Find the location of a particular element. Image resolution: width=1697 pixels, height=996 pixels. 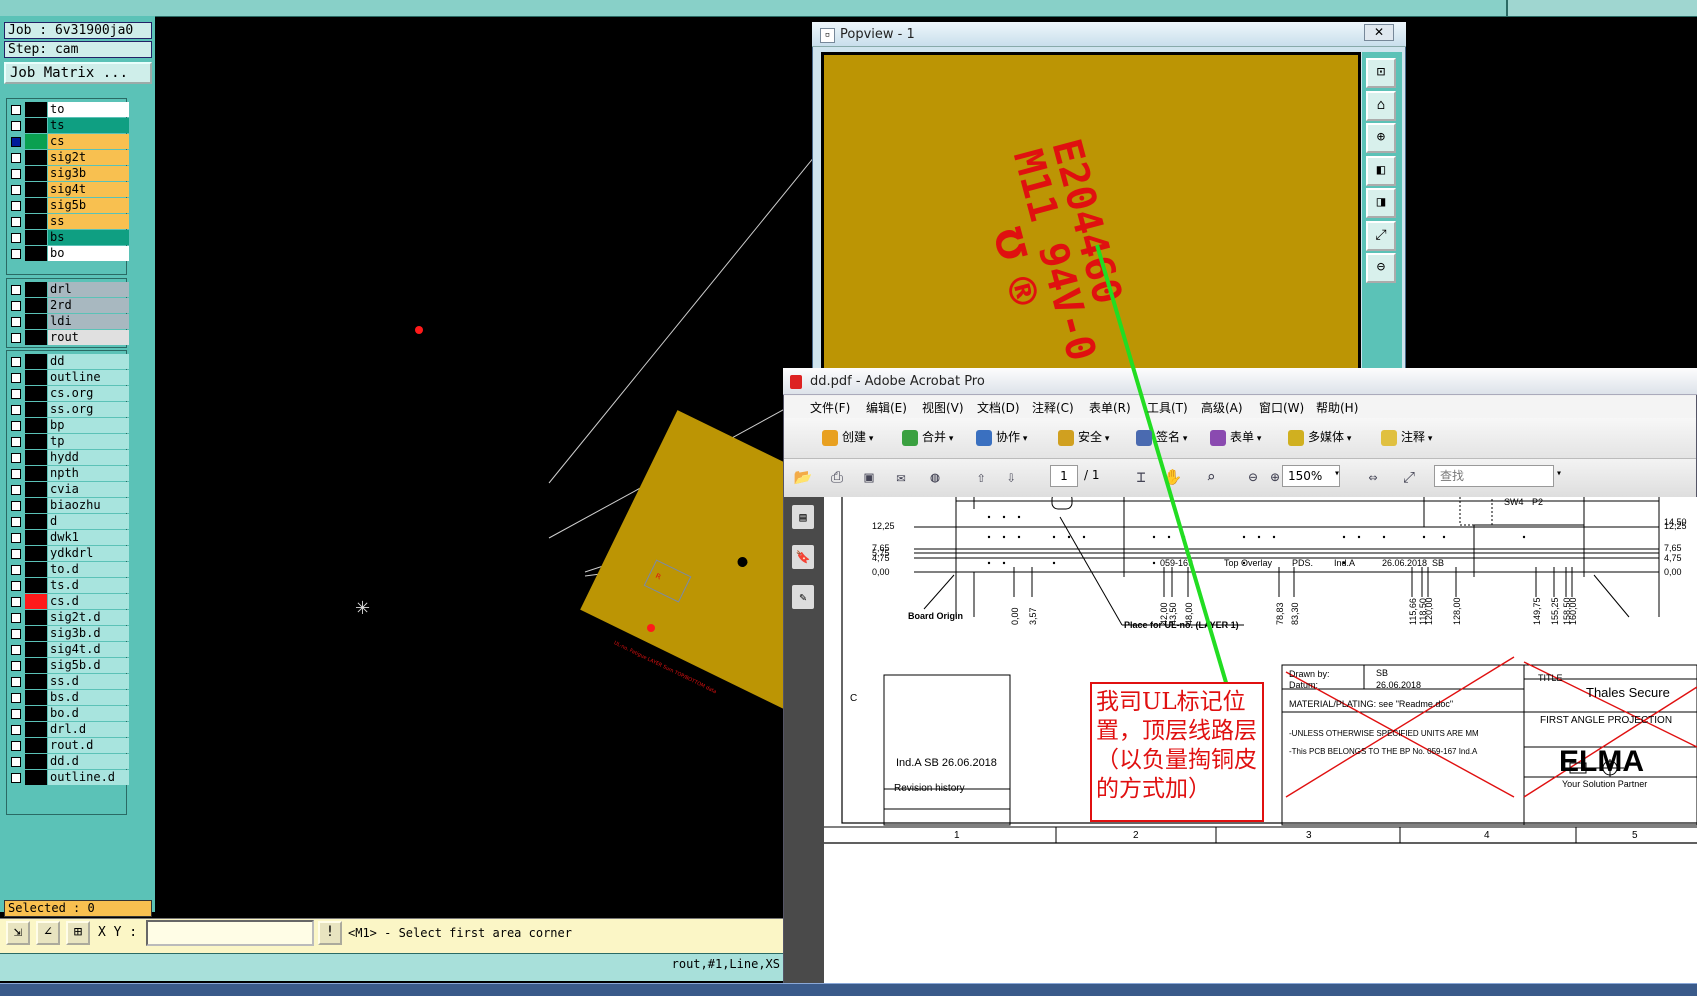

layer-name: dd is located at coordinates (88, 361).